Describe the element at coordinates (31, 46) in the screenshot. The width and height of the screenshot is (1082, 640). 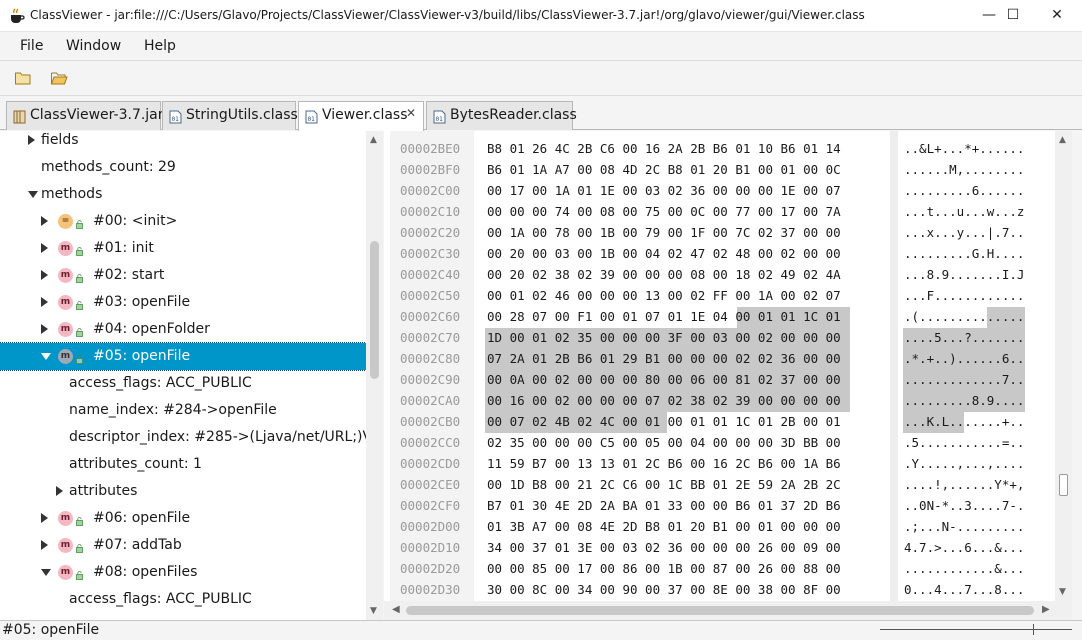
I see `menu-file: File` at that location.